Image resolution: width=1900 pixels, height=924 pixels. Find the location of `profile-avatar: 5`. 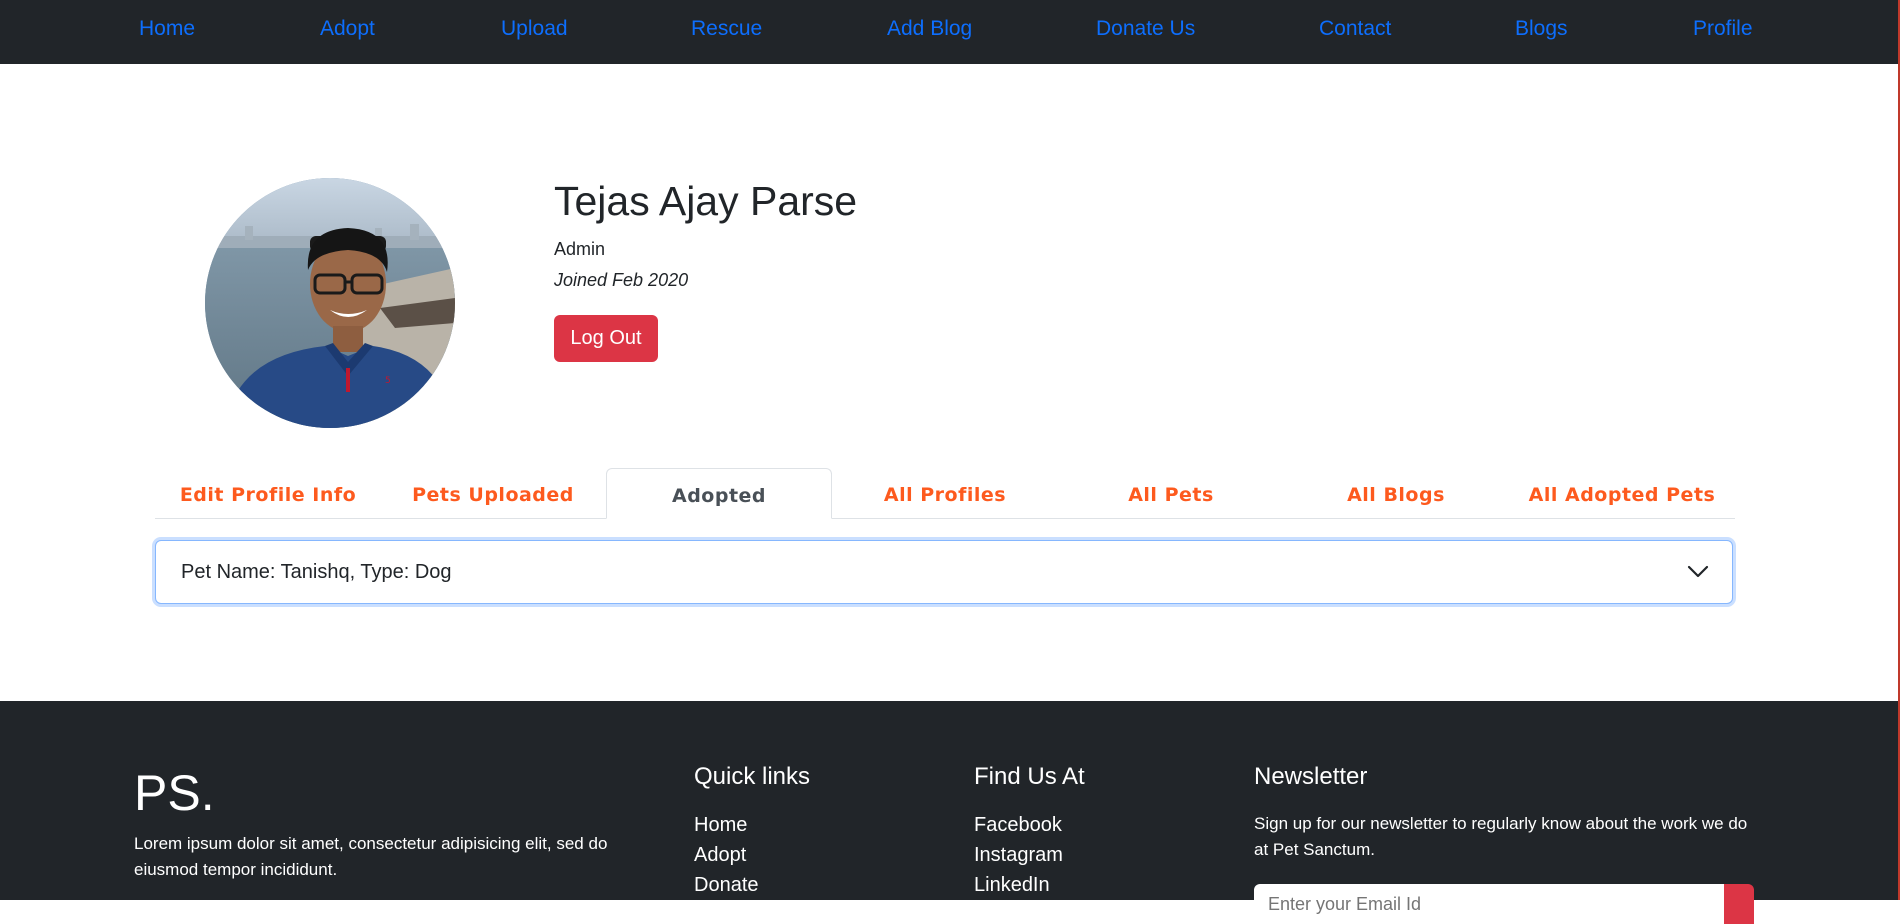

profile-avatar: 5 is located at coordinates (330, 303).